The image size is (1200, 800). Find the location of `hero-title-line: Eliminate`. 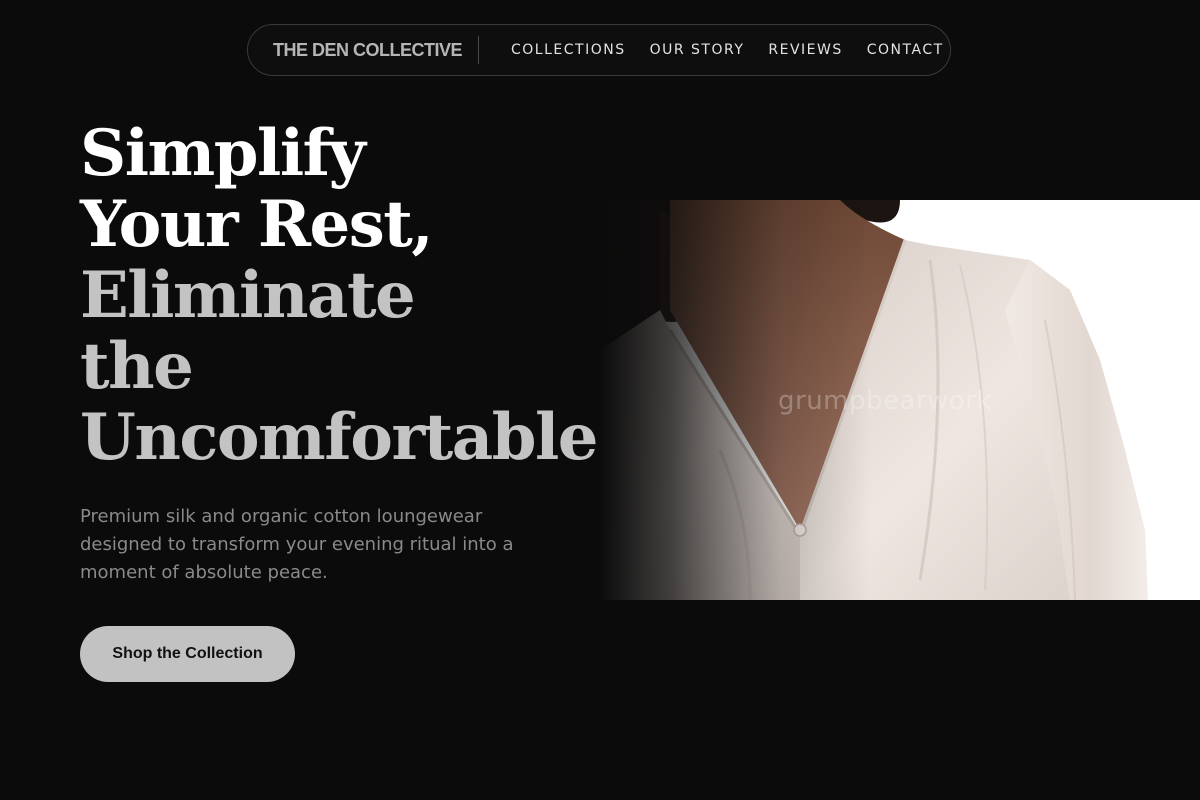

hero-title-line: Eliminate is located at coordinates (248, 295).